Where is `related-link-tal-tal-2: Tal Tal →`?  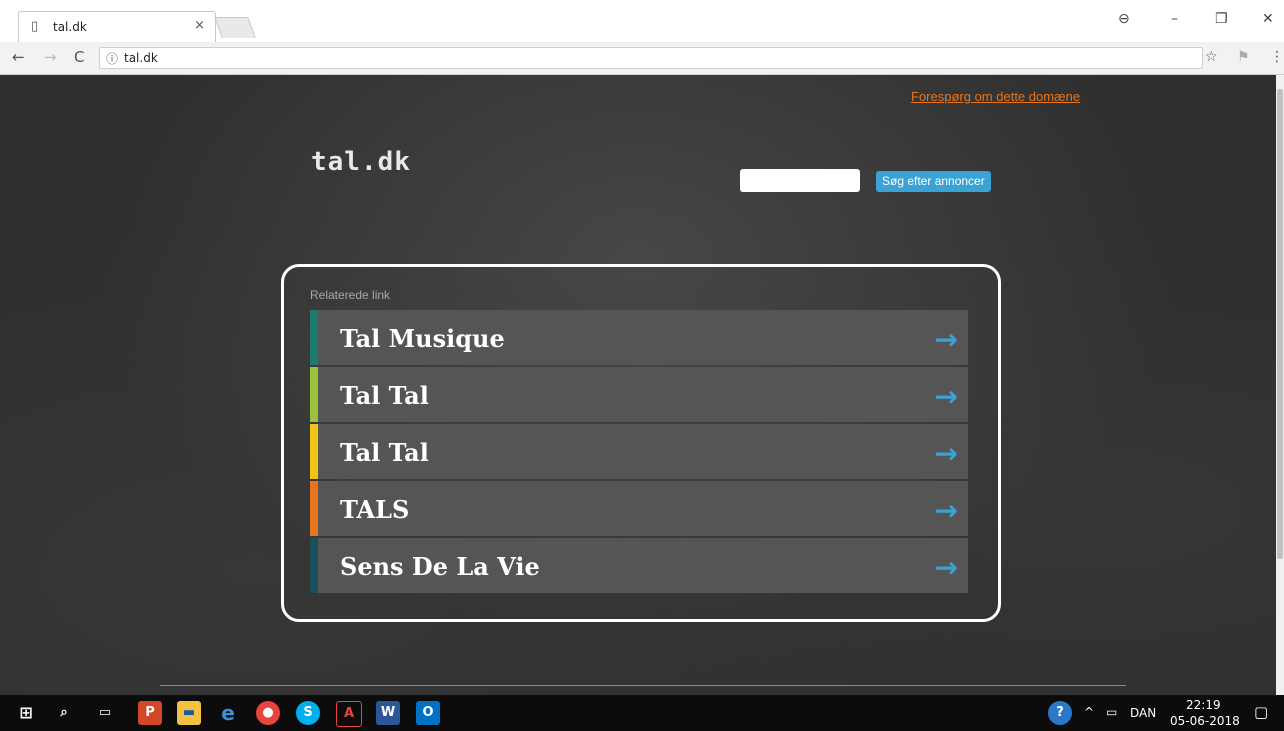
related-link-tal-tal-2: Tal Tal → is located at coordinates (639, 451).